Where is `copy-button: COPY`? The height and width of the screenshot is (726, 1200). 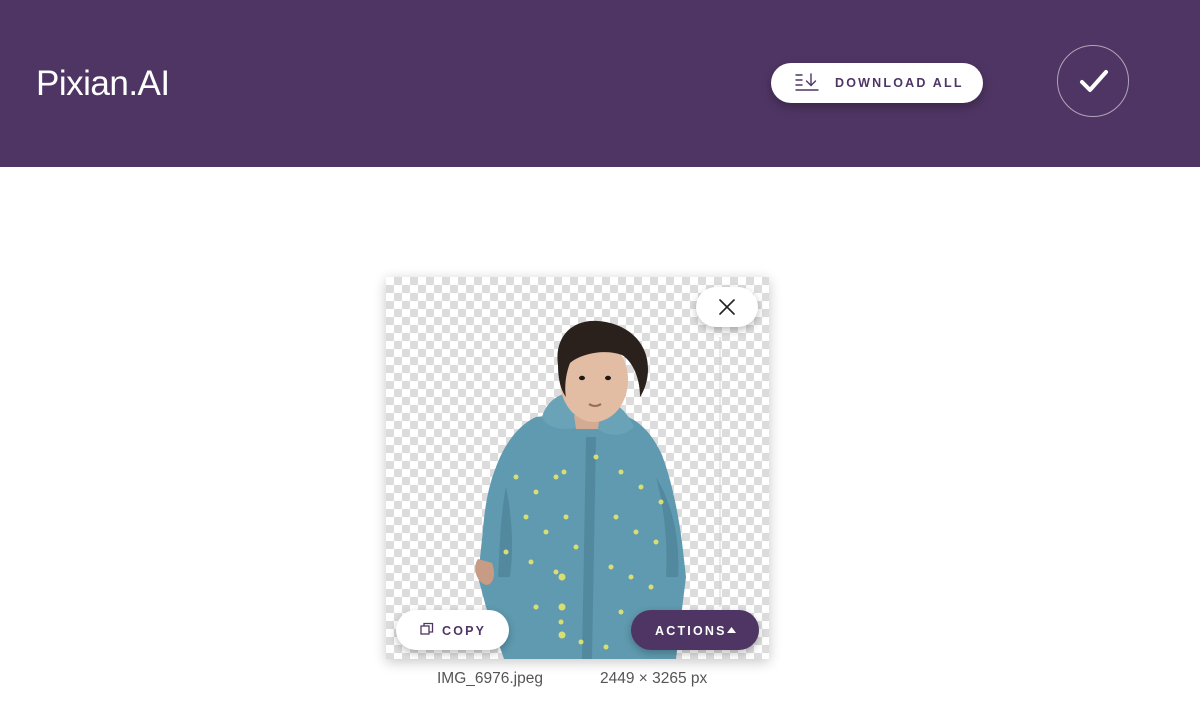 copy-button: COPY is located at coordinates (452, 630).